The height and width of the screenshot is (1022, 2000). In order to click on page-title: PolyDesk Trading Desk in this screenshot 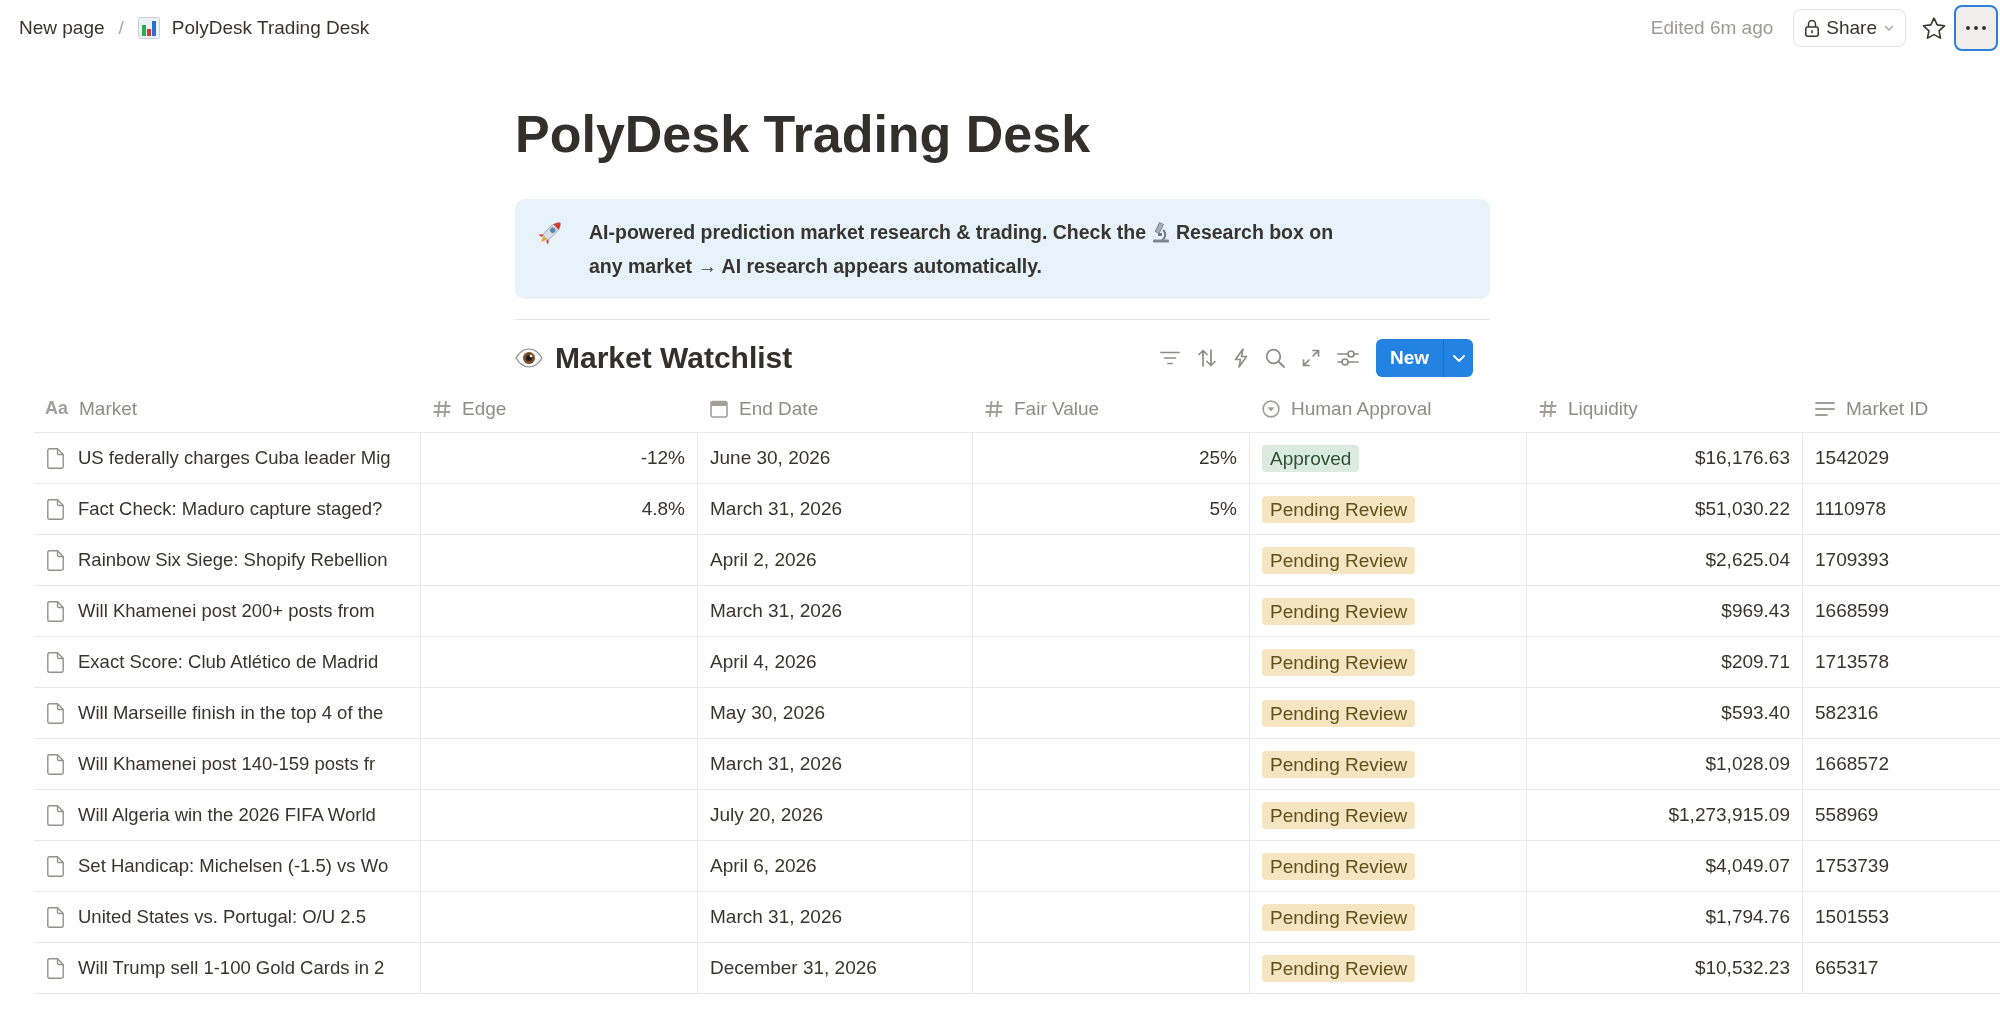, I will do `click(803, 134)`.